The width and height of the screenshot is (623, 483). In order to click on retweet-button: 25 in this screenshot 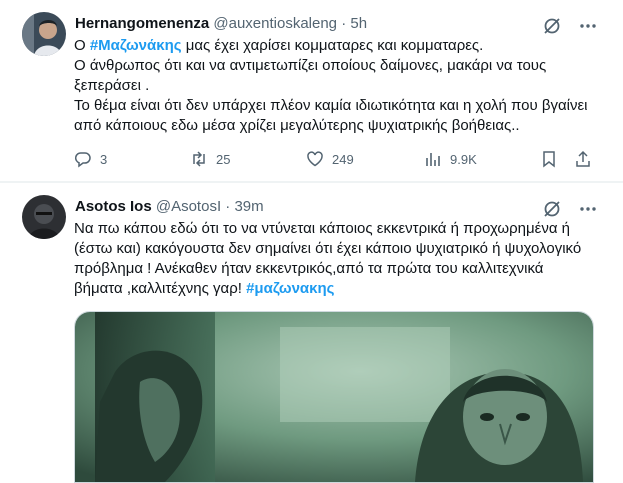, I will do `click(210, 159)`.